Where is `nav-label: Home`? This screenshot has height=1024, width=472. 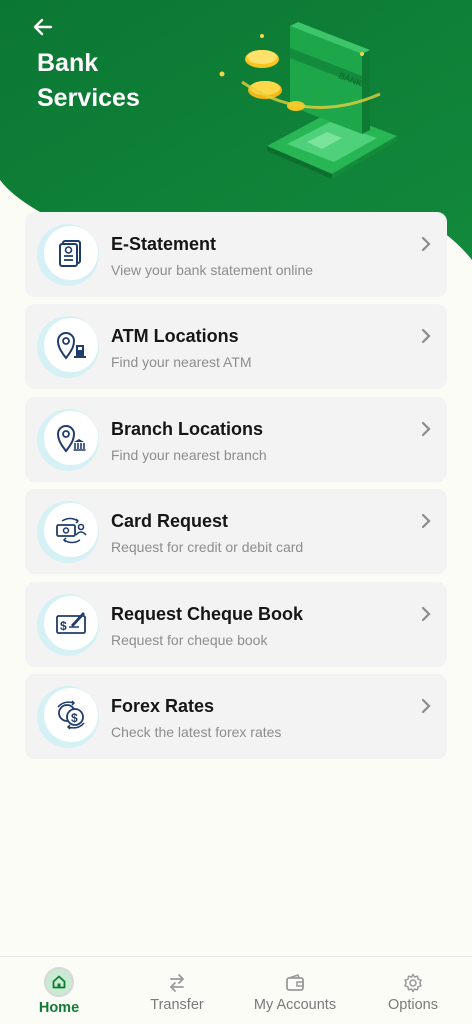
nav-label: Home is located at coordinates (59, 1008).